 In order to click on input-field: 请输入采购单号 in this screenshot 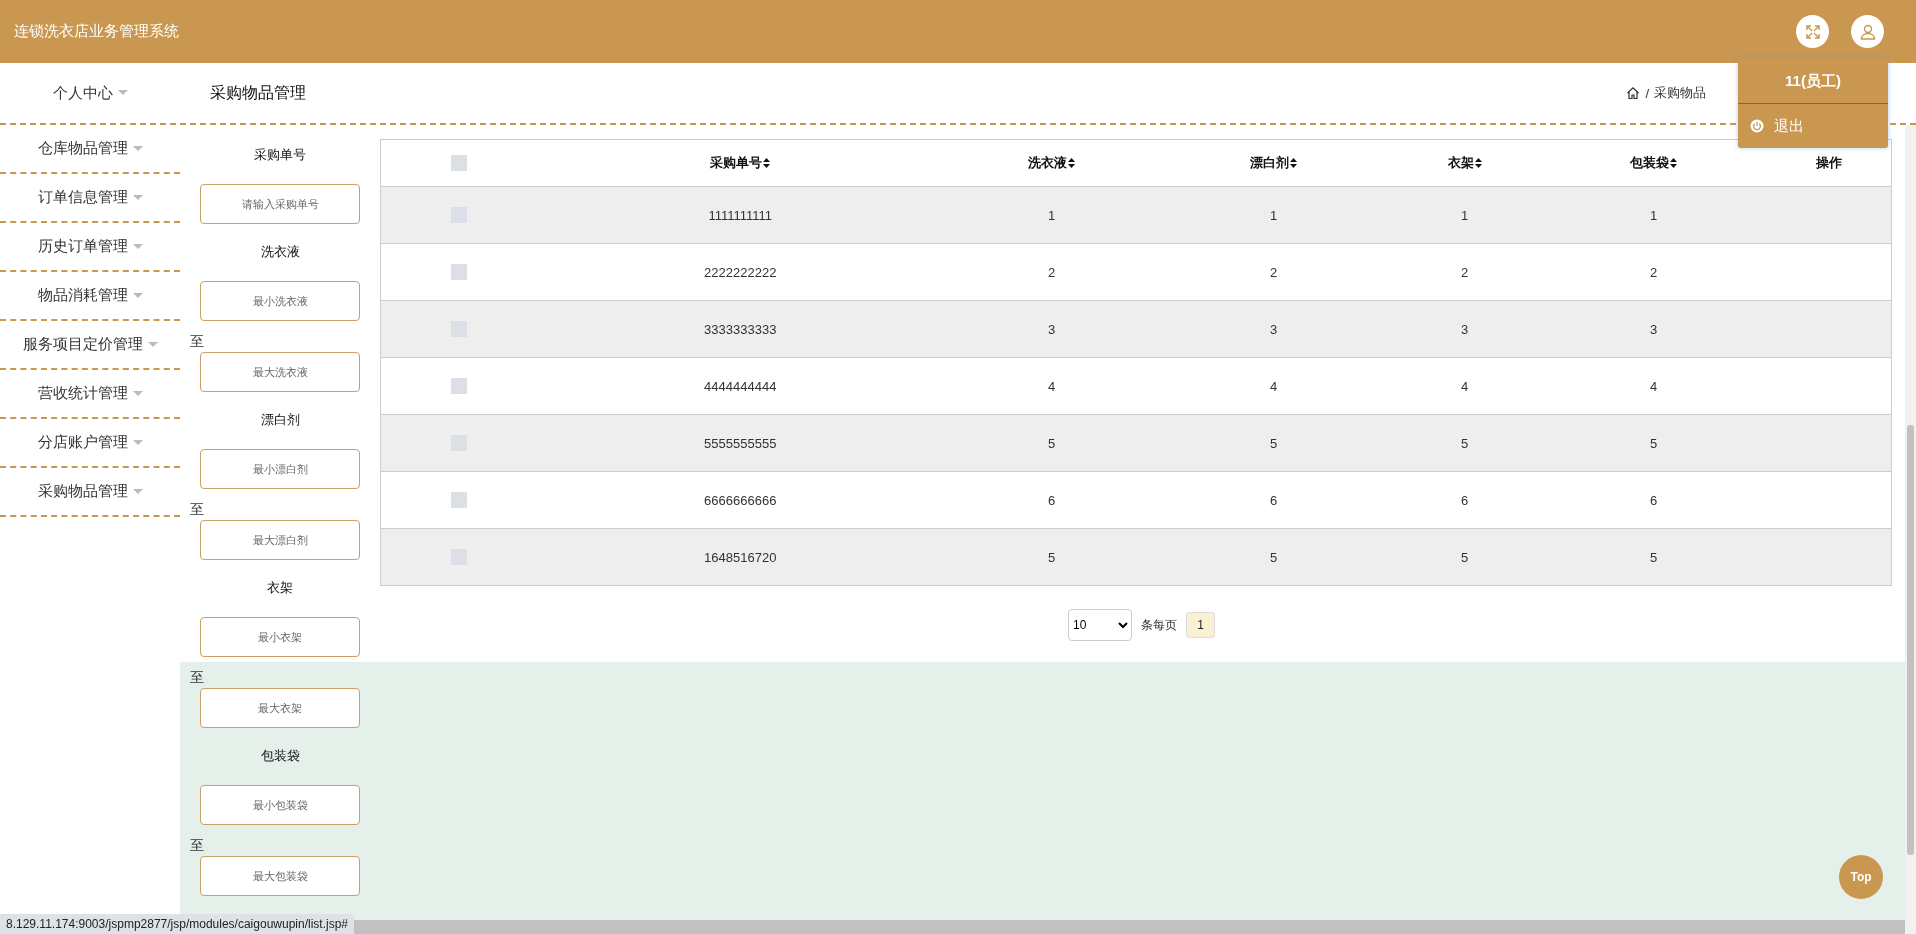, I will do `click(280, 204)`.